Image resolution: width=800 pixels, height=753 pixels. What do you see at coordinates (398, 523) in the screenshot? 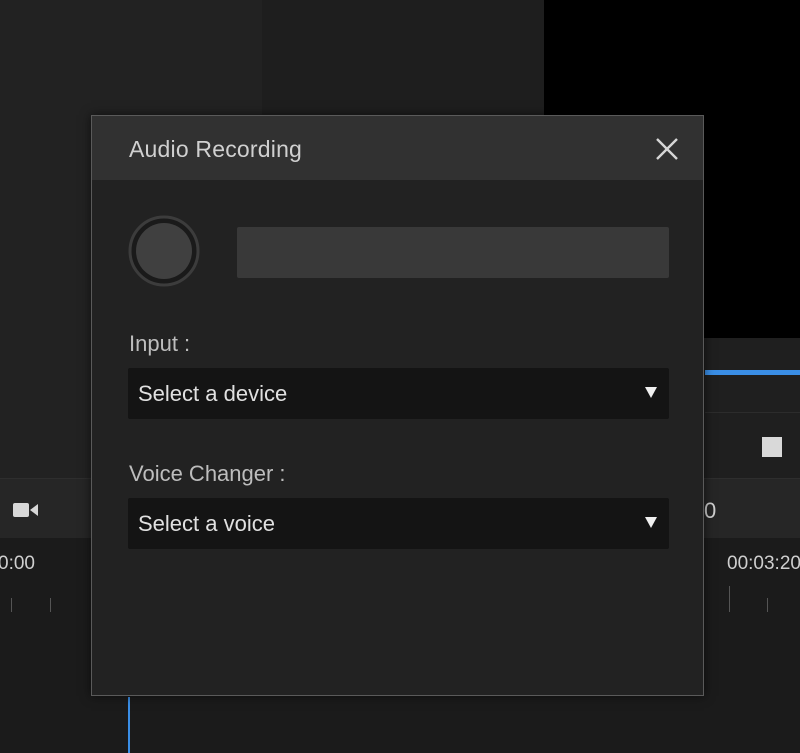
I see `voice-changer-select: Select a voice` at bounding box center [398, 523].